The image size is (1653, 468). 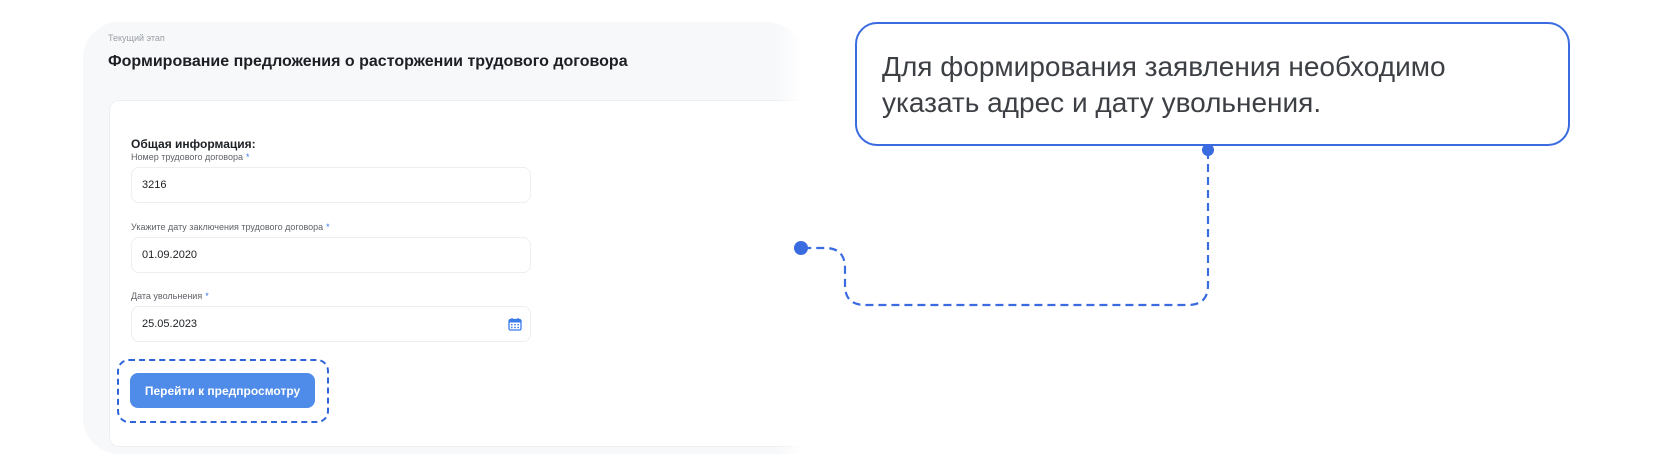 What do you see at coordinates (1008, 229) in the screenshot?
I see `connector-line` at bounding box center [1008, 229].